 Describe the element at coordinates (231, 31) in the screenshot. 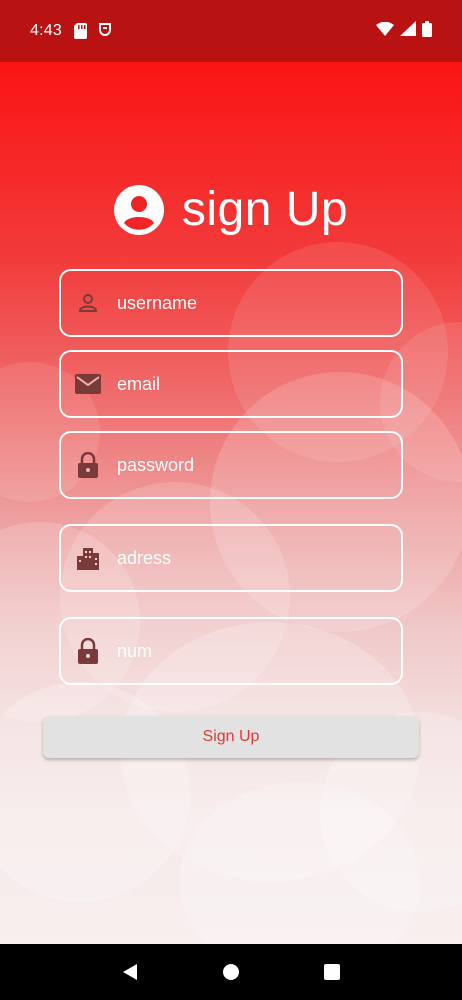

I see `status-bar: 4:43` at that location.